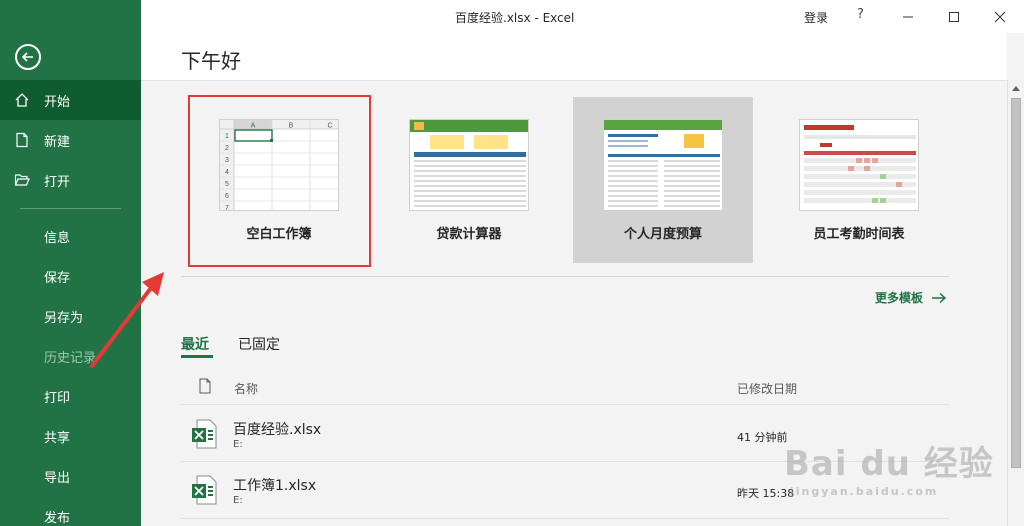 The width and height of the screenshot is (1024, 526). I want to click on arrow-left-icon, so click(27, 57).